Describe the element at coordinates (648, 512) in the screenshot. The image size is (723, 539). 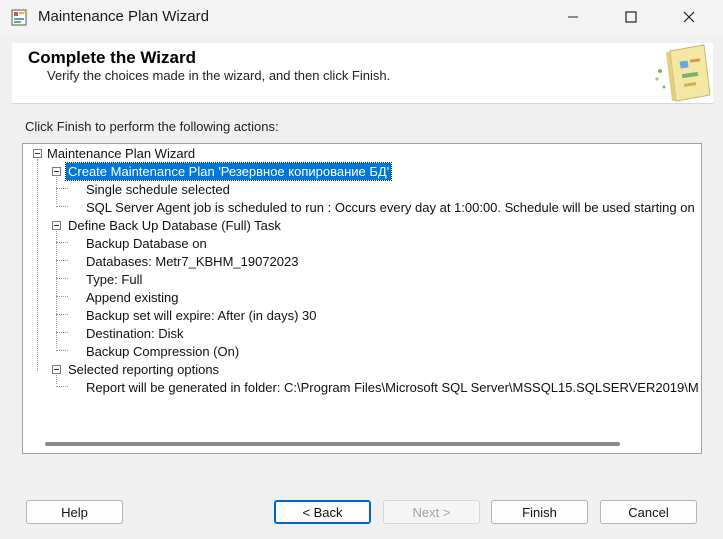
I see `cancel-button: Cancel` at that location.